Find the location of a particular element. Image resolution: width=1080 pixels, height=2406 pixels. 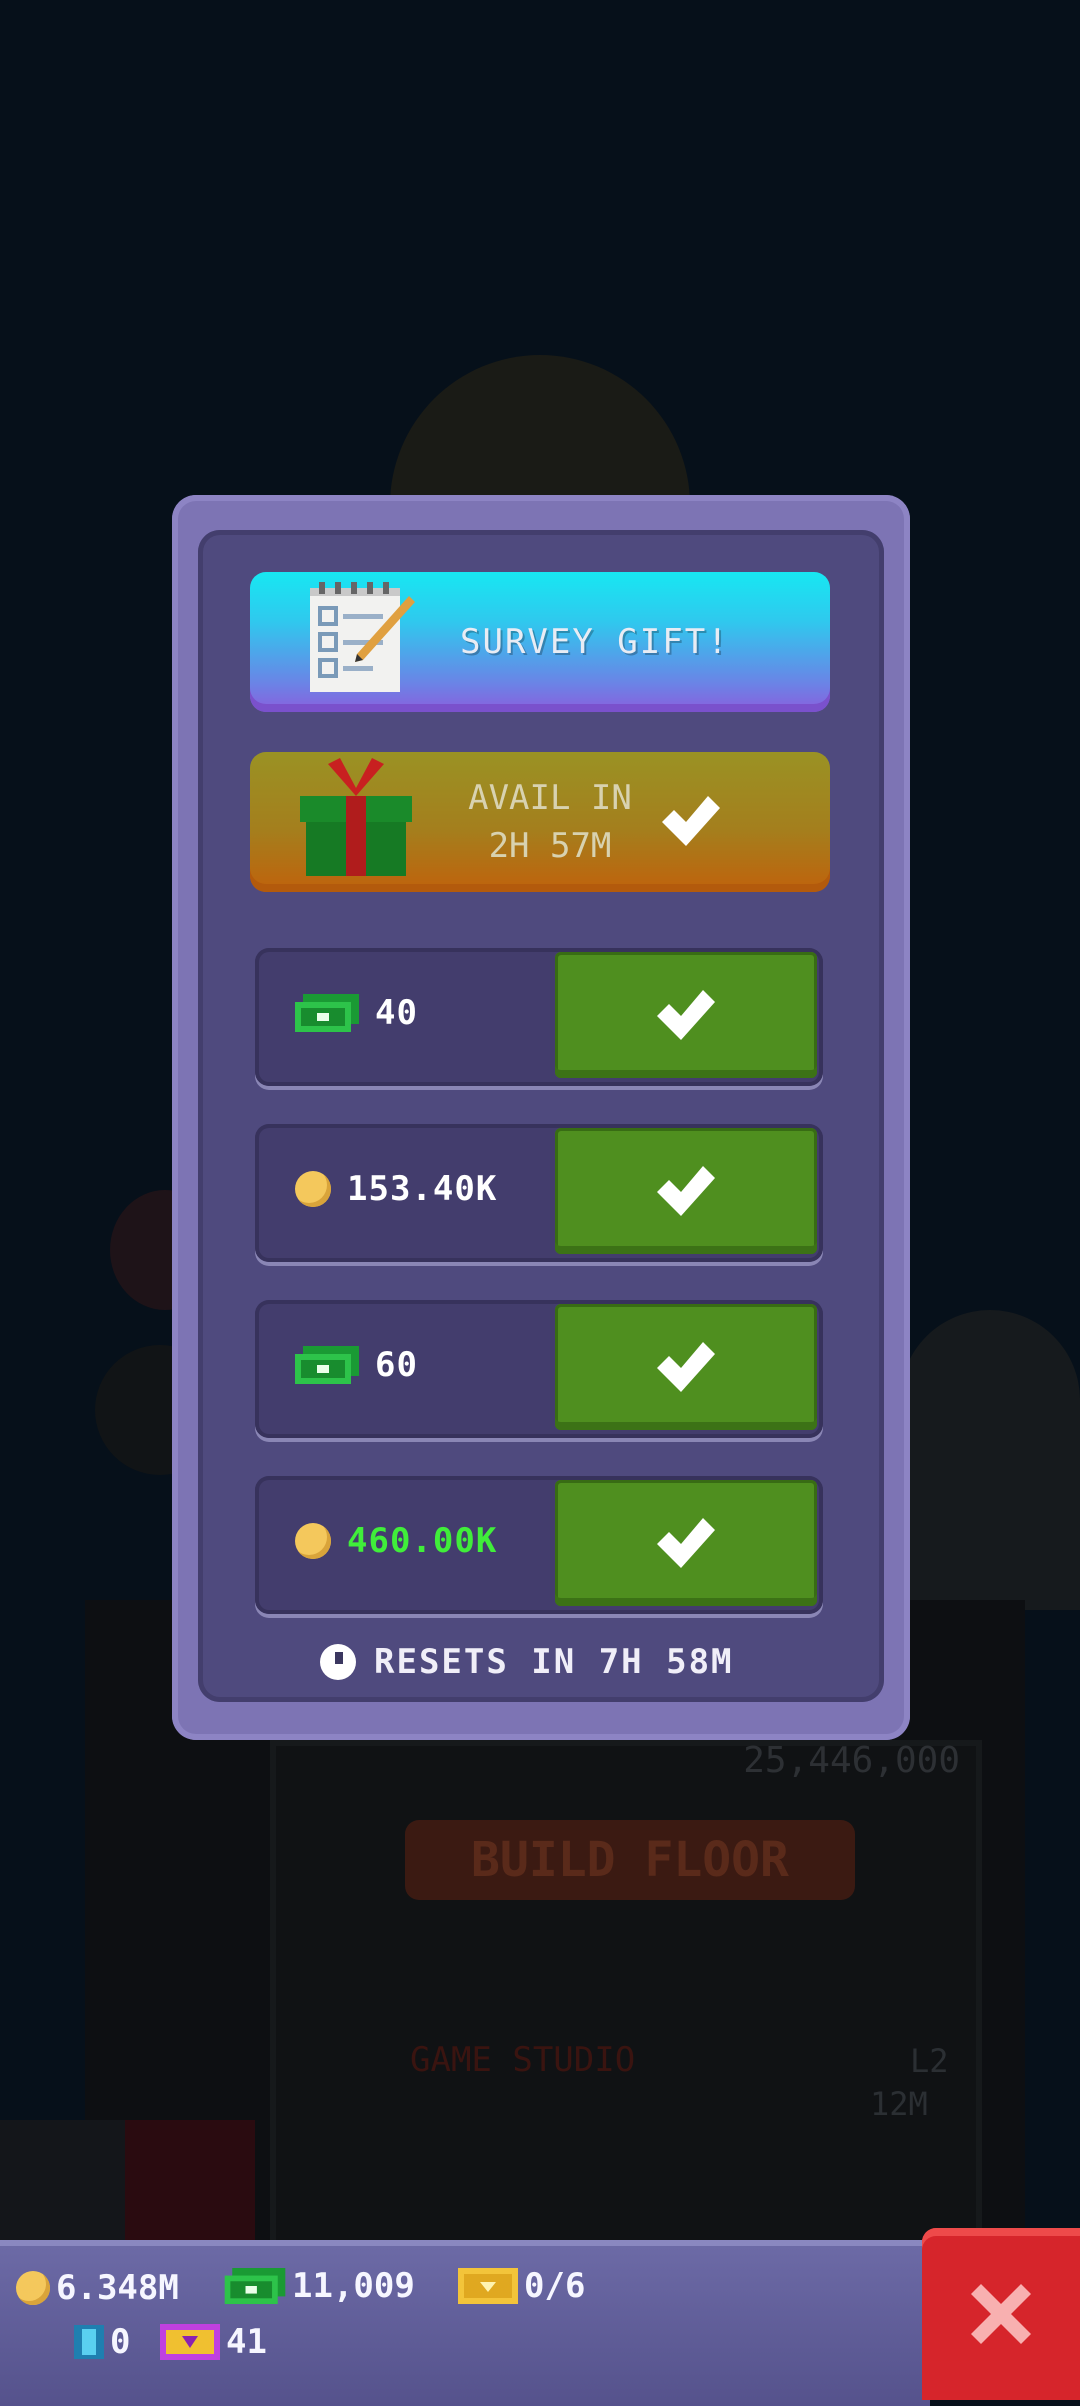

ticket-count-value: 0/6 is located at coordinates (555, 2286).